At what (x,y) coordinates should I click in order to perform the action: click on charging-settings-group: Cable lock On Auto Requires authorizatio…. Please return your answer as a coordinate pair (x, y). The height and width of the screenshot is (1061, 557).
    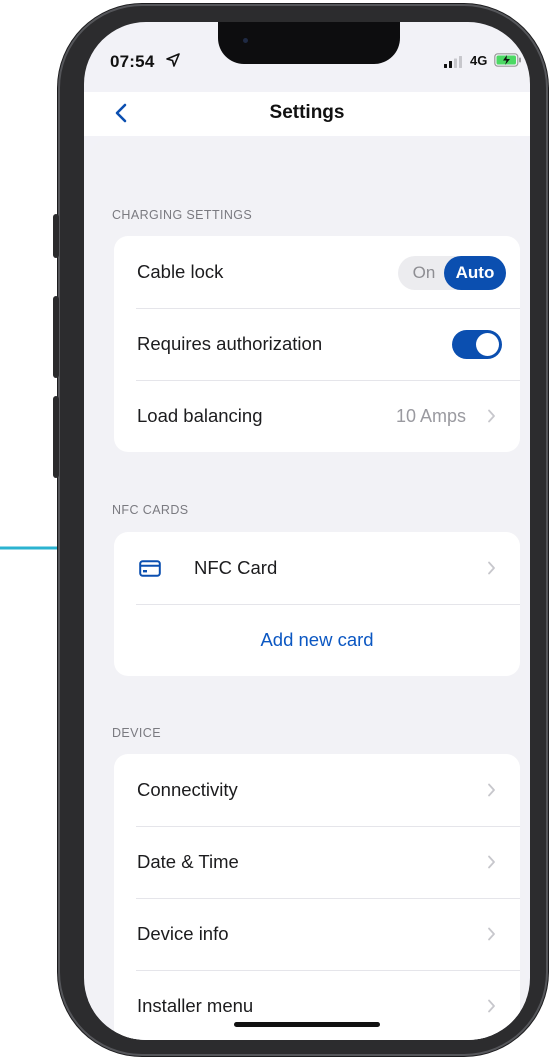
    Looking at the image, I should click on (317, 344).